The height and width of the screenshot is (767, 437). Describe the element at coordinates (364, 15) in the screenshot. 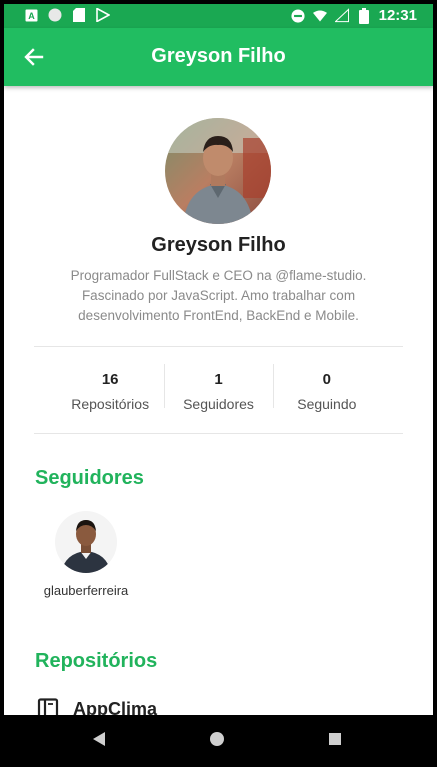

I see `battery-icon` at that location.